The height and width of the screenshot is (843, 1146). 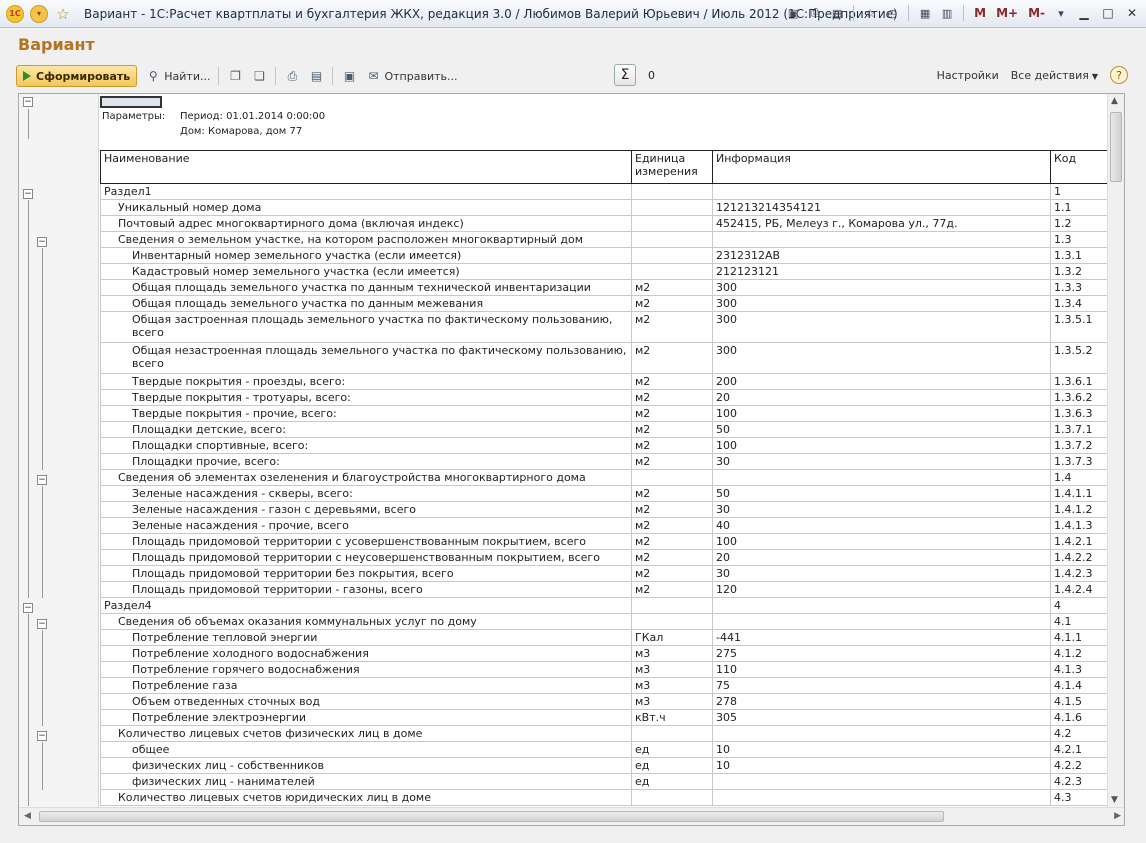 I want to click on cell-name: Потребление газа, so click(x=366, y=685).